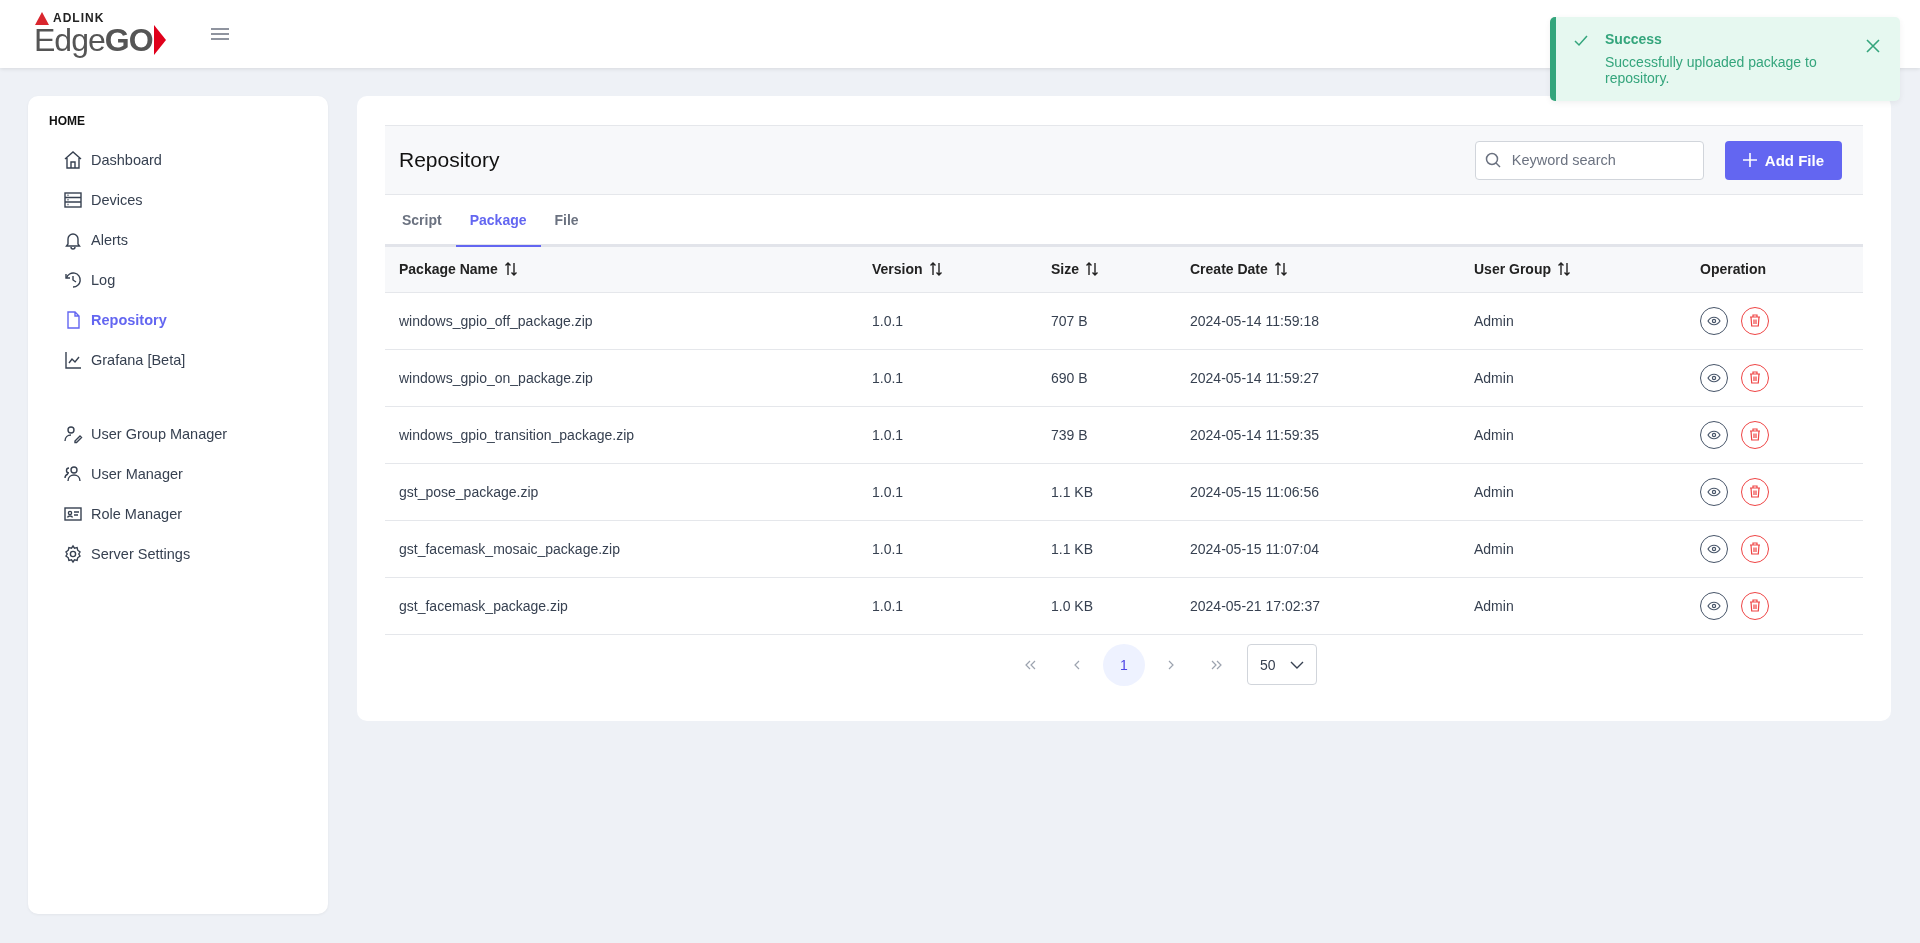 Image resolution: width=1920 pixels, height=943 pixels. What do you see at coordinates (448, 269) in the screenshot?
I see `column-header: Package Name` at bounding box center [448, 269].